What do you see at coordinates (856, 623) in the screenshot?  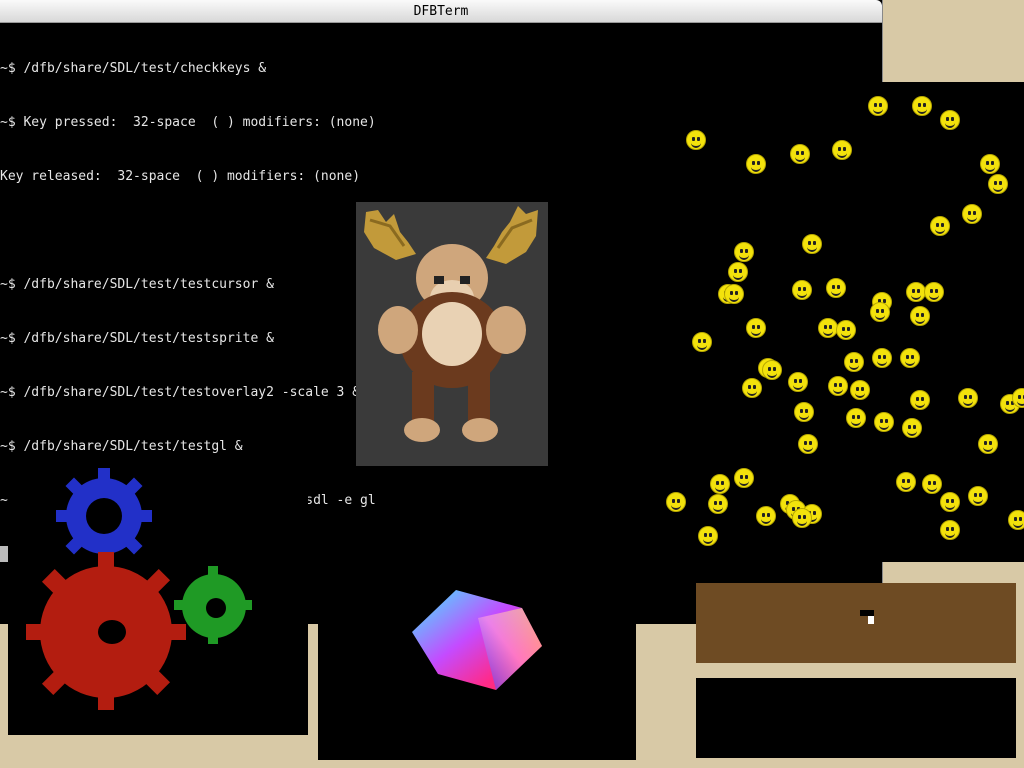 I see `cursor-test-window` at bounding box center [856, 623].